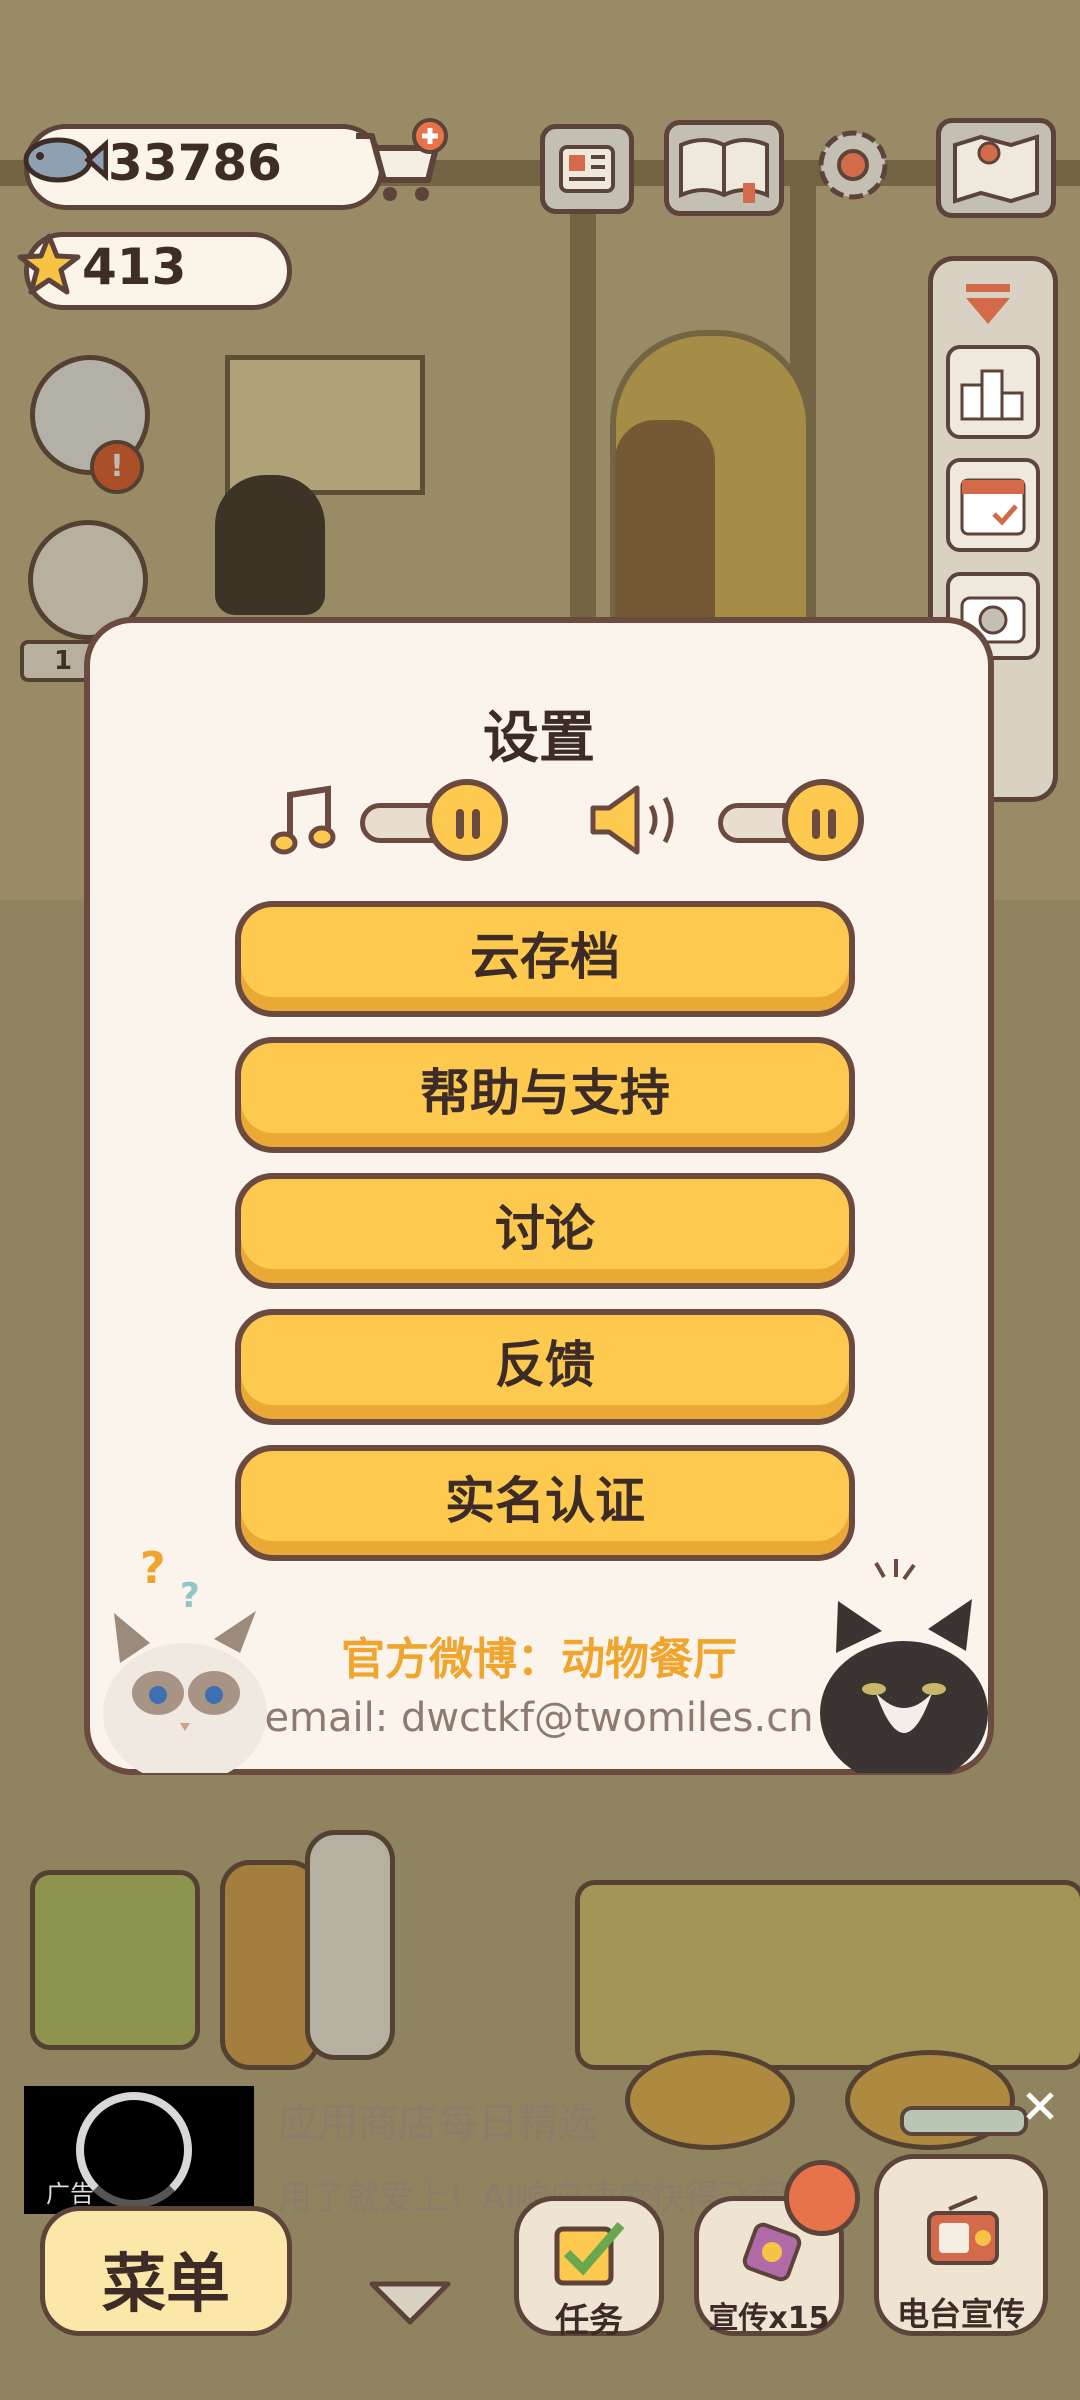 This screenshot has width=1080, height=2400. What do you see at coordinates (769, 2318) in the screenshot?
I see `promotion-label: 宣传x15` at bounding box center [769, 2318].